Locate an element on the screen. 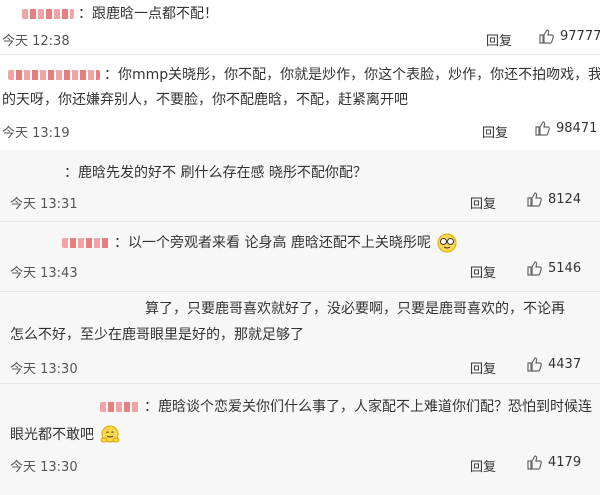  comment-body-line-1: ：你mmp关晓彤，你不配，你就是炒作，你这个表脸，炒作，你还不拍吻戏，我 is located at coordinates (352, 75).